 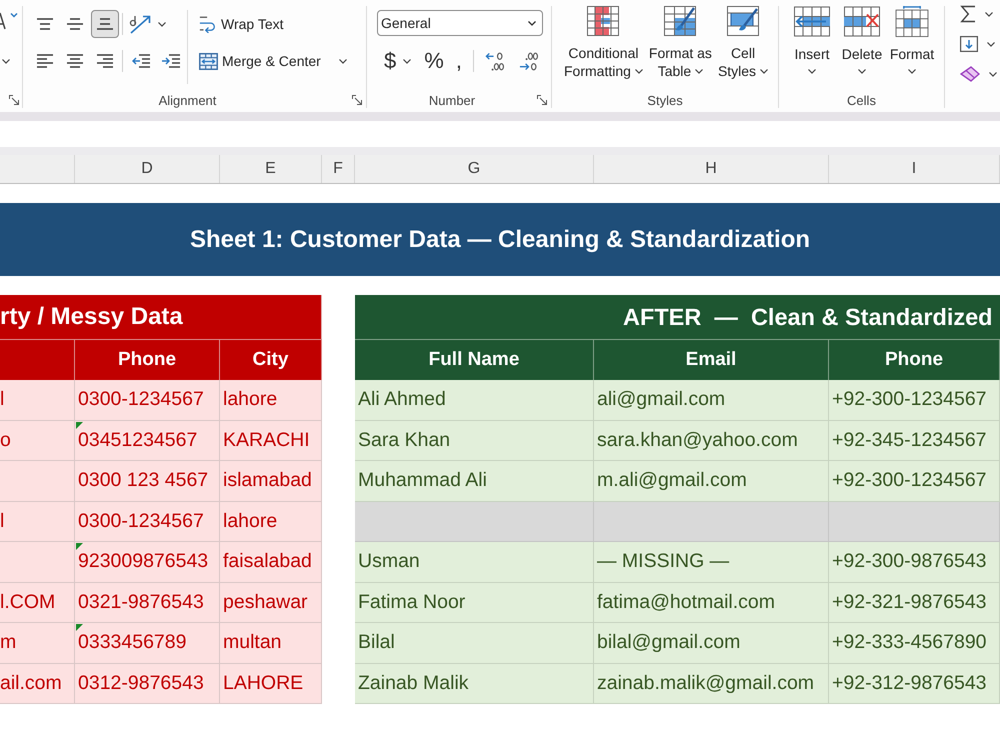 What do you see at coordinates (271, 643) in the screenshot?
I see `table-cell: multan` at bounding box center [271, 643].